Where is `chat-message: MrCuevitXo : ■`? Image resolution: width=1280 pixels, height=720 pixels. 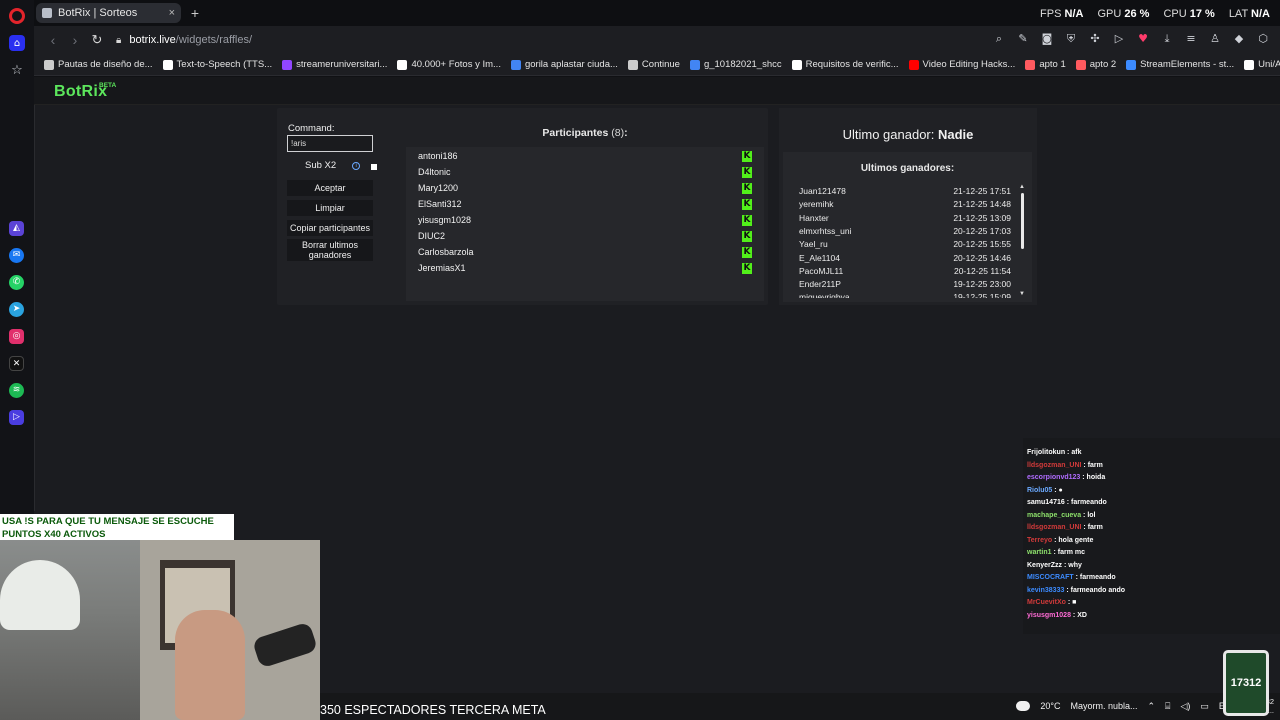 chat-message: MrCuevitXo : ■ is located at coordinates (1051, 602).